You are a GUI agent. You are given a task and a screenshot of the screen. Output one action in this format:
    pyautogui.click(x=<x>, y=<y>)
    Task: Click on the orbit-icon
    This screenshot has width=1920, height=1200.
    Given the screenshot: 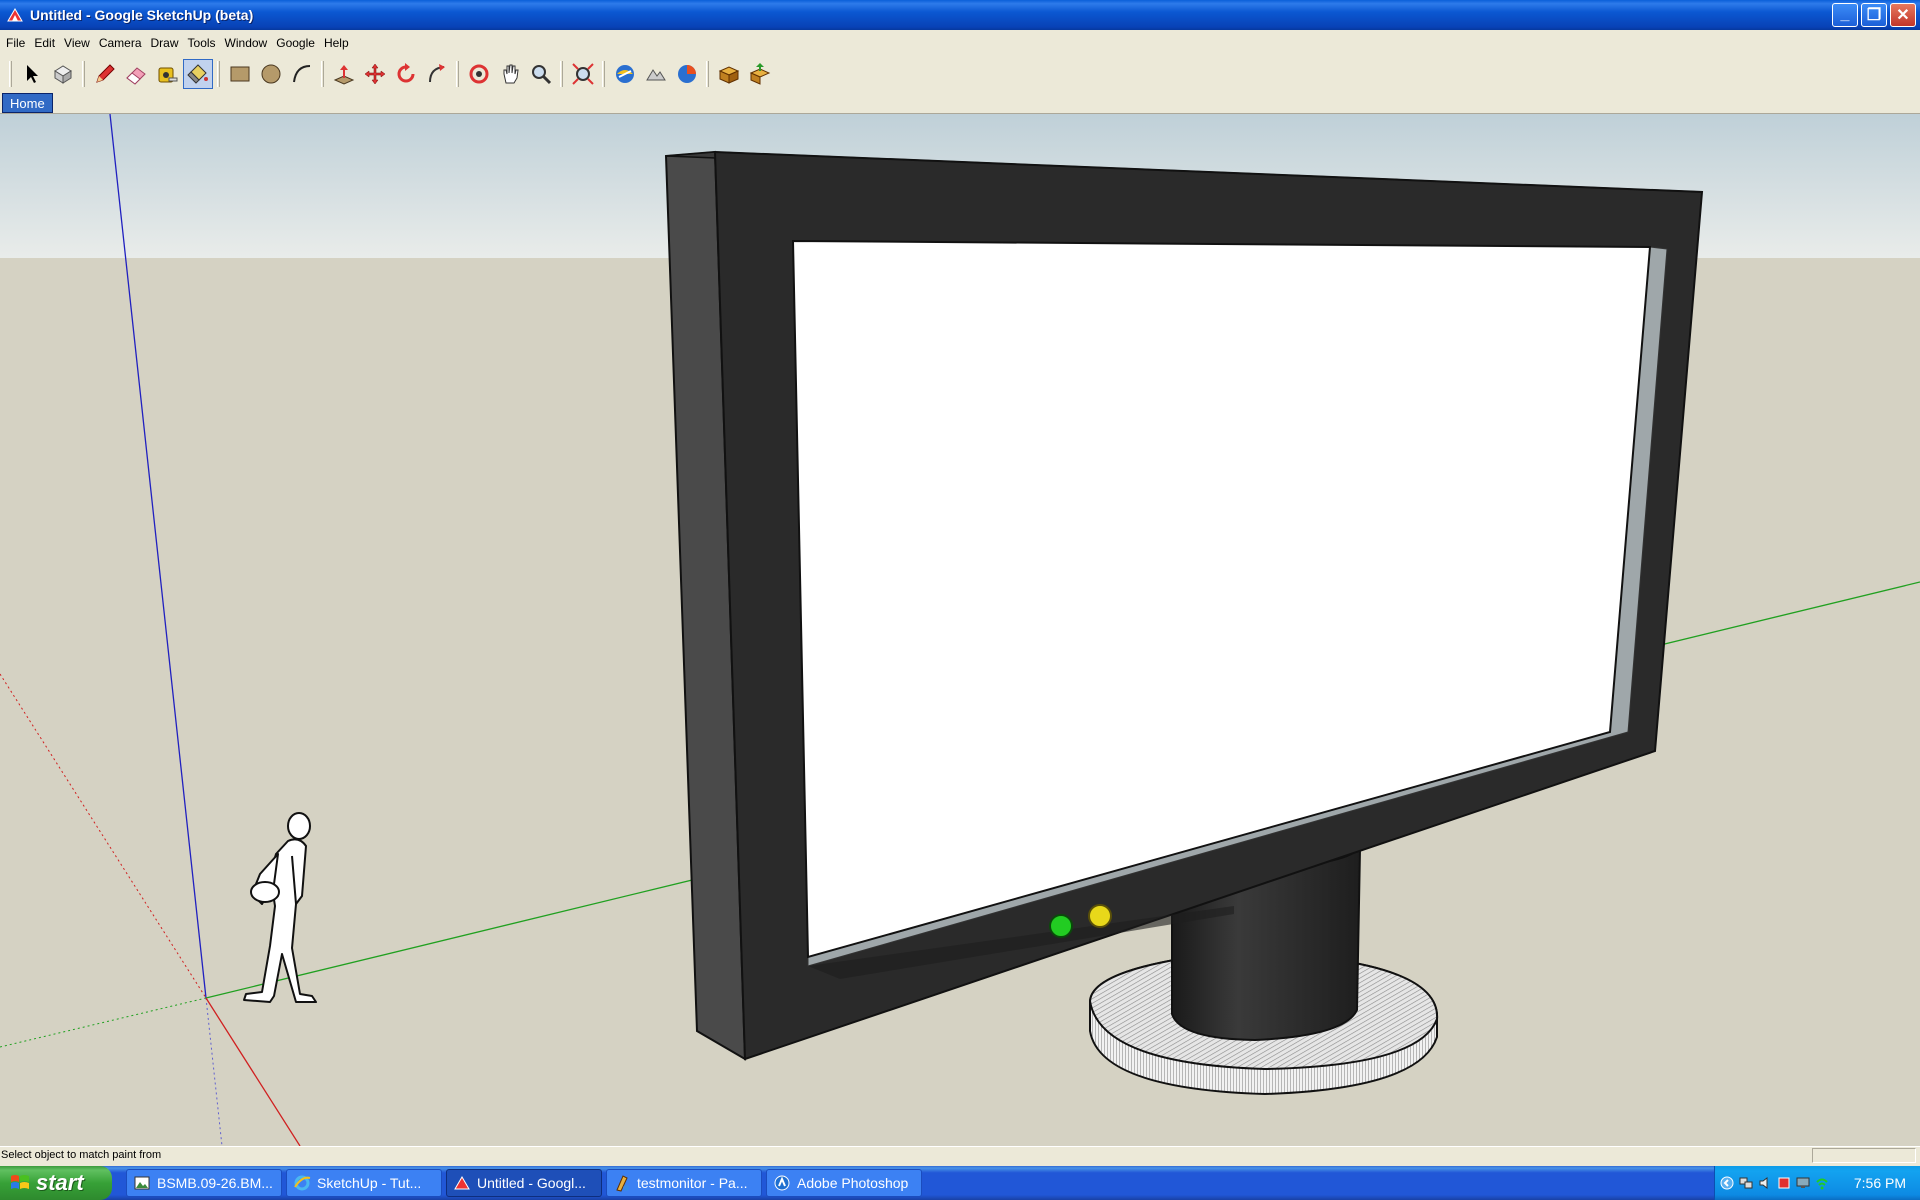 What is the action you would take?
    pyautogui.click(x=479, y=74)
    